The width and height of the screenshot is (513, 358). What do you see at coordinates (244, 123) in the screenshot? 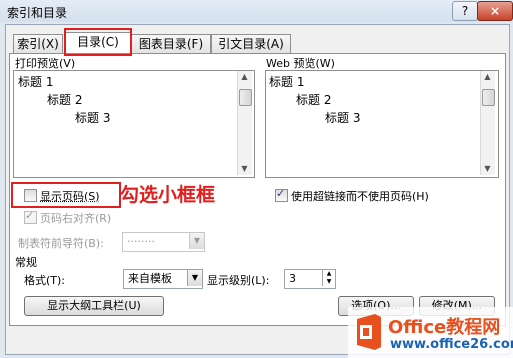
I see `print-preview-scrollbar: ▲ ▼` at bounding box center [244, 123].